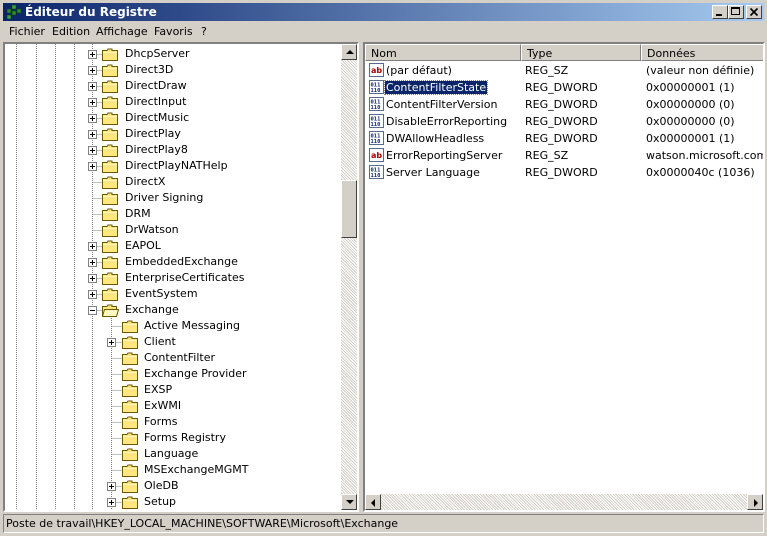  Describe the element at coordinates (173, 422) in the screenshot. I see `tree-item: Forms` at that location.